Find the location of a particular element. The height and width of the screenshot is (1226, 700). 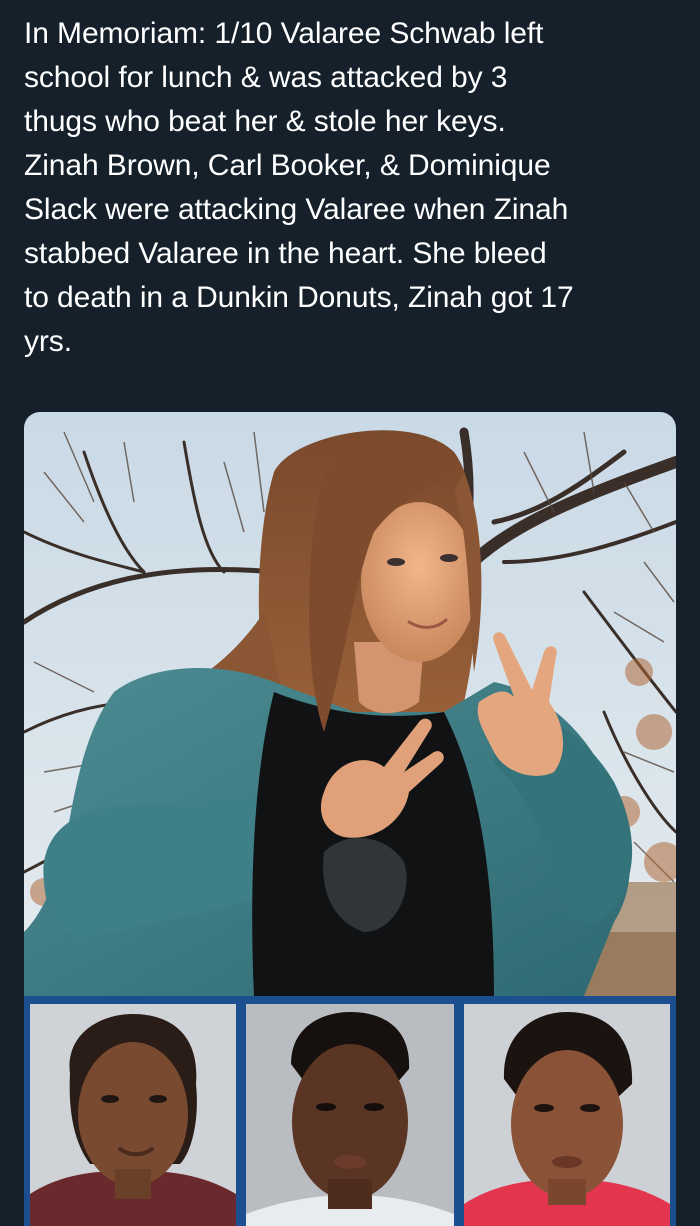

mugshot-photo-3-image is located at coordinates (567, 1115).